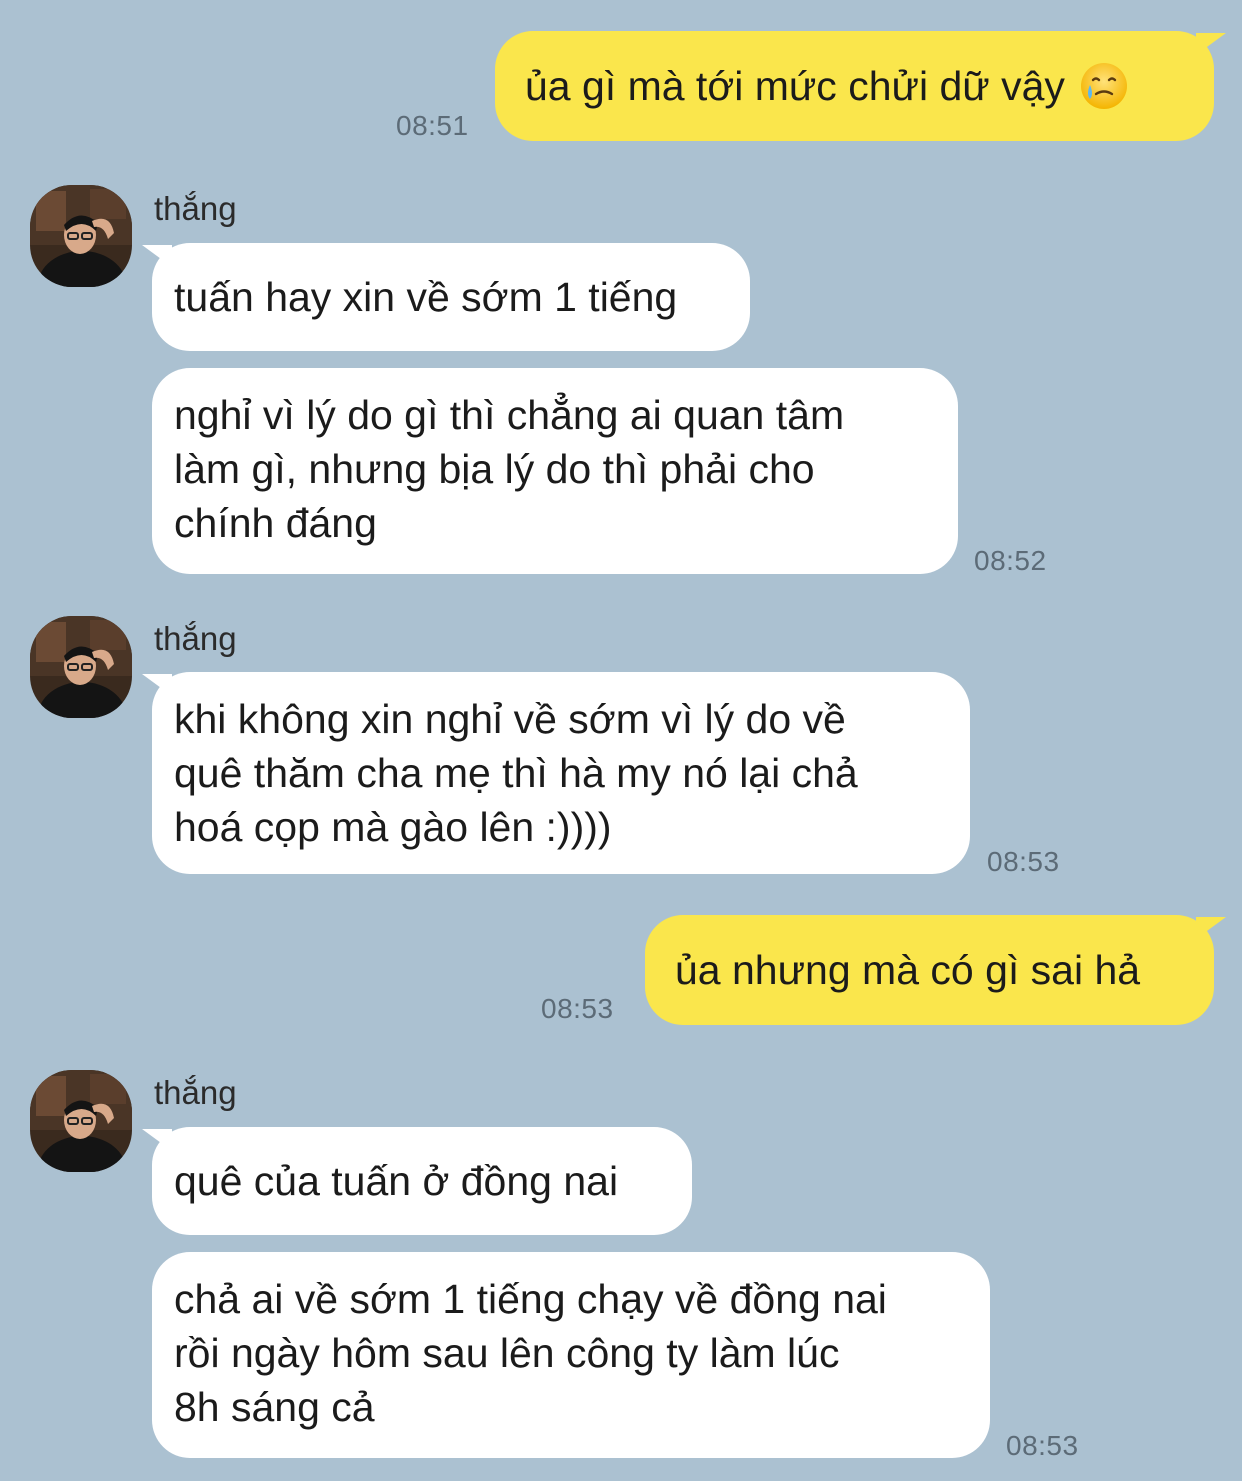 The width and height of the screenshot is (1242, 1481). I want to click on message-line: làm gì, nhưng bịa lý do thì phải cho, so click(494, 469).